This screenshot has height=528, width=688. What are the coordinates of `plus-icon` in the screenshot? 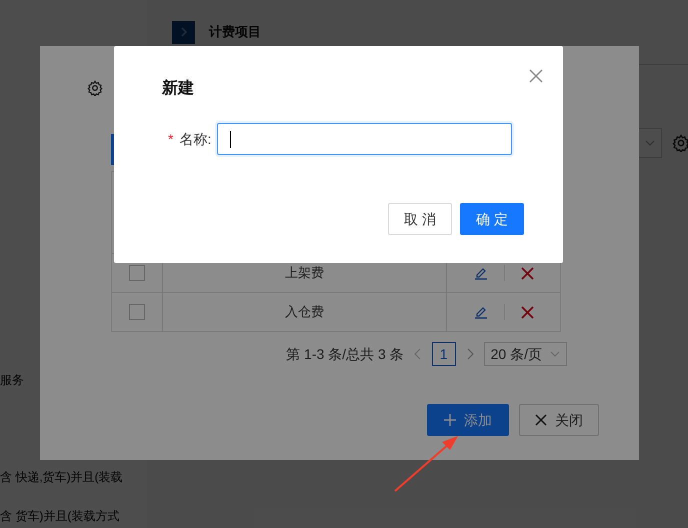 It's located at (450, 420).